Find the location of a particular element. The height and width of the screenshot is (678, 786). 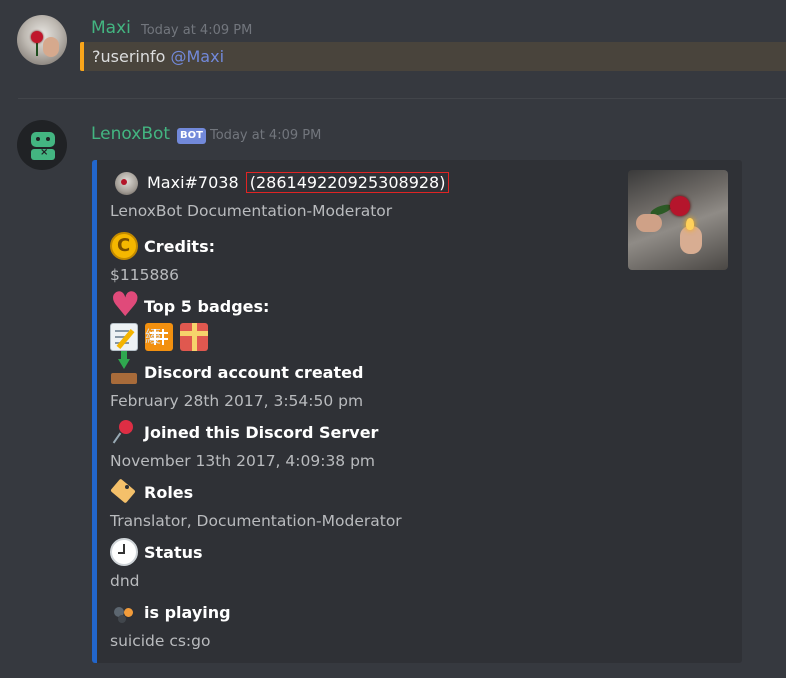

grid-badge-icon is located at coordinates (159, 337).